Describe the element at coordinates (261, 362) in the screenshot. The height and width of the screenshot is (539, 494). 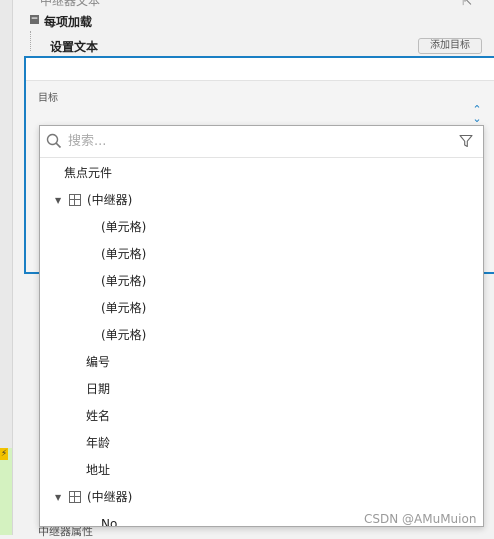
I see `tree-item-field-id: 编号` at that location.